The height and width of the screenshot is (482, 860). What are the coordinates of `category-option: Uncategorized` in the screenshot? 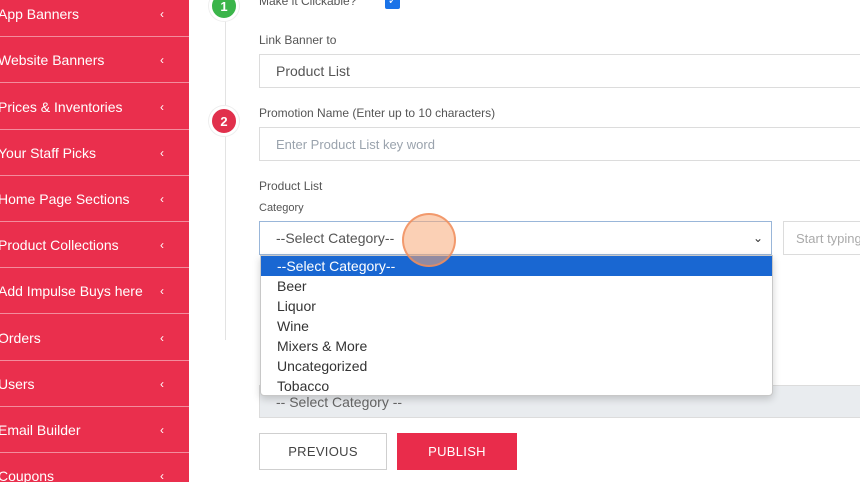 It's located at (516, 366).